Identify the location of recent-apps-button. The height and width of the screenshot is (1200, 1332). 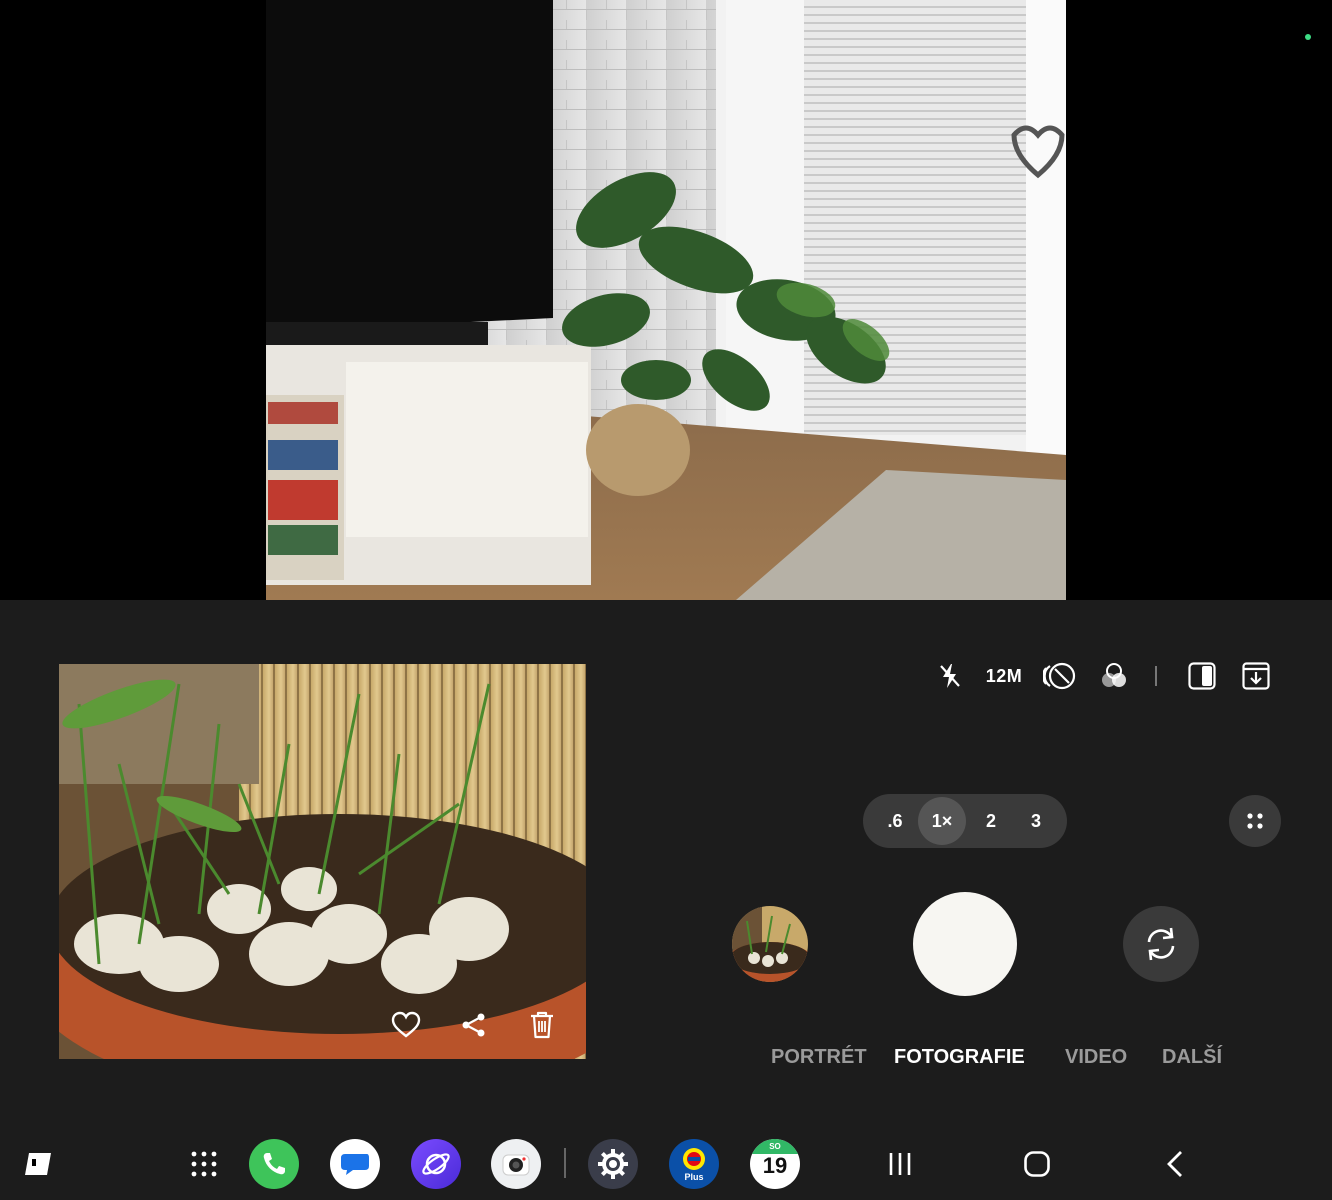
(900, 1164).